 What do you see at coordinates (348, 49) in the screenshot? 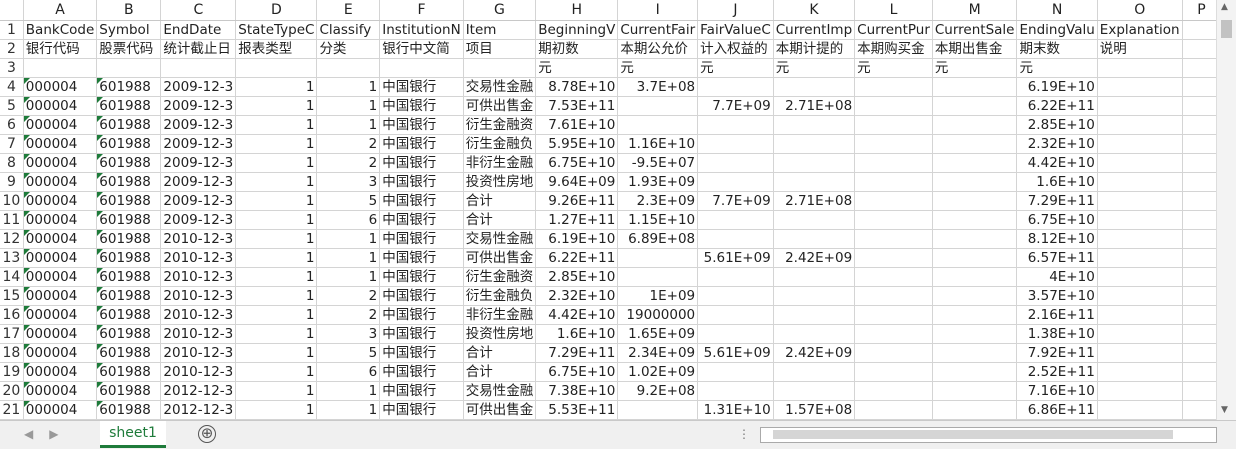
I see `cell: 分类` at bounding box center [348, 49].